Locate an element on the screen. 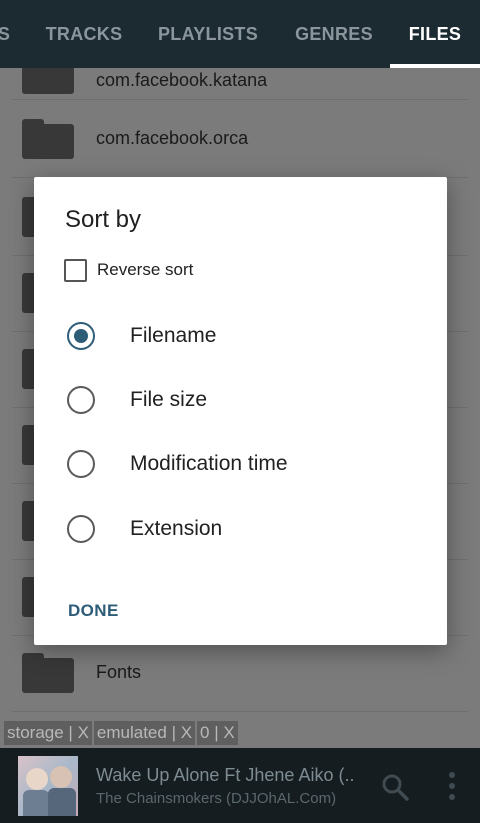 Image resolution: width=480 pixels, height=823 pixels. sort-option-extension: Extension is located at coordinates (144, 529).